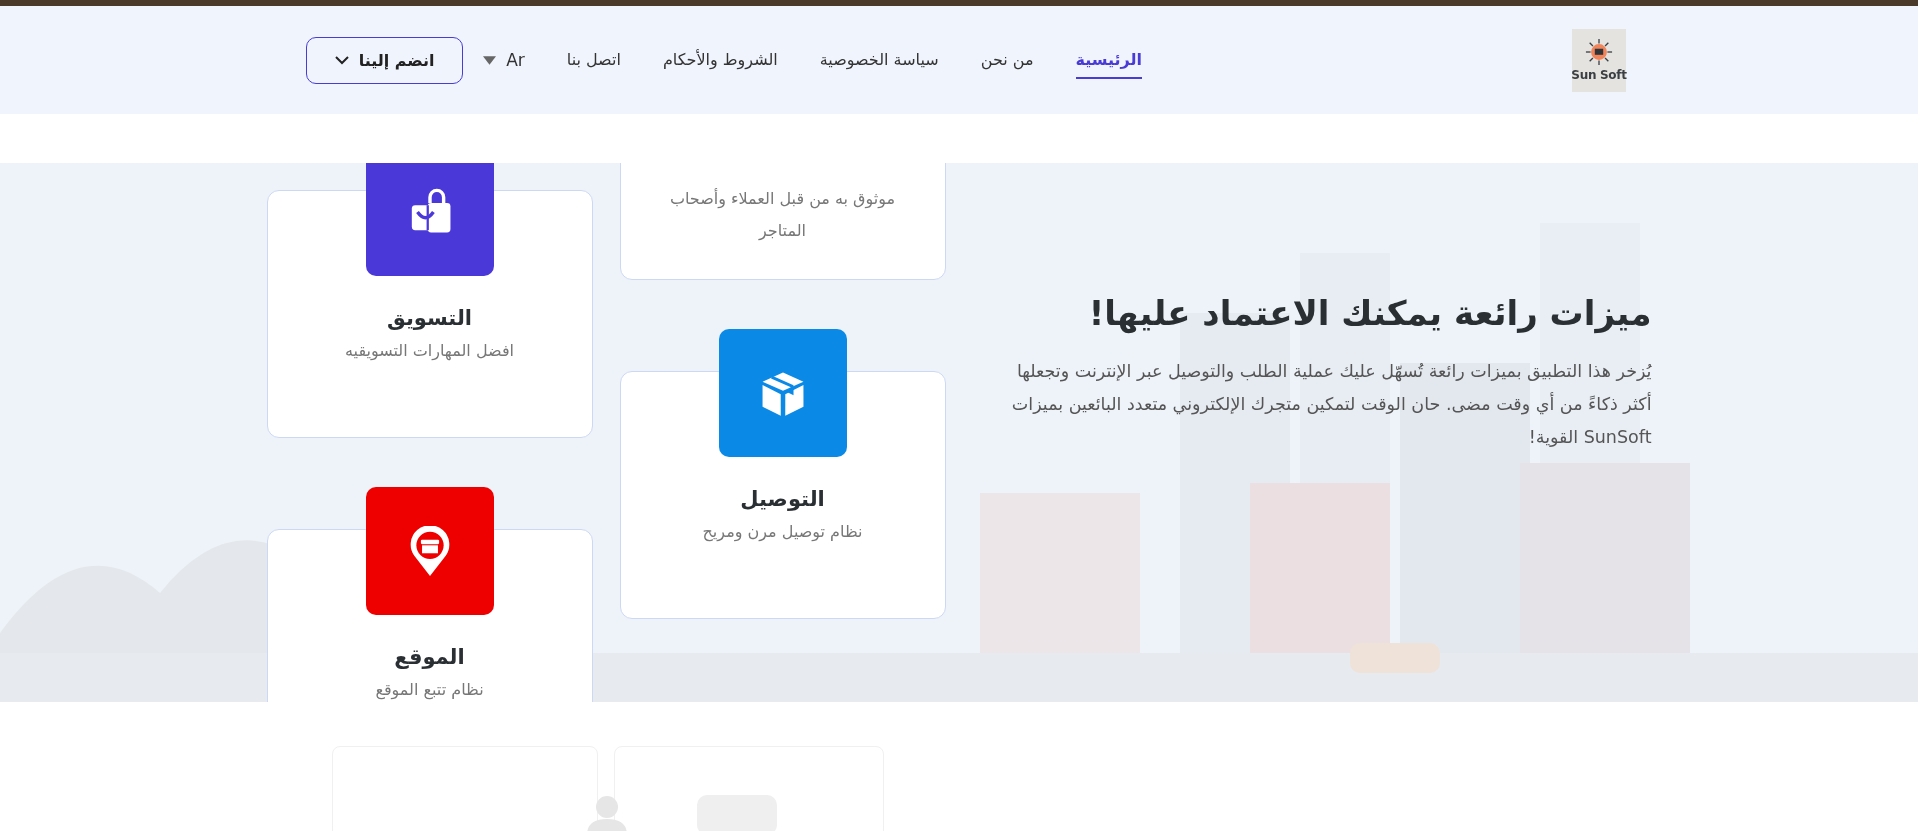 The width and height of the screenshot is (1918, 831). What do you see at coordinates (429, 318) in the screenshot?
I see `card-title: التسويق` at bounding box center [429, 318].